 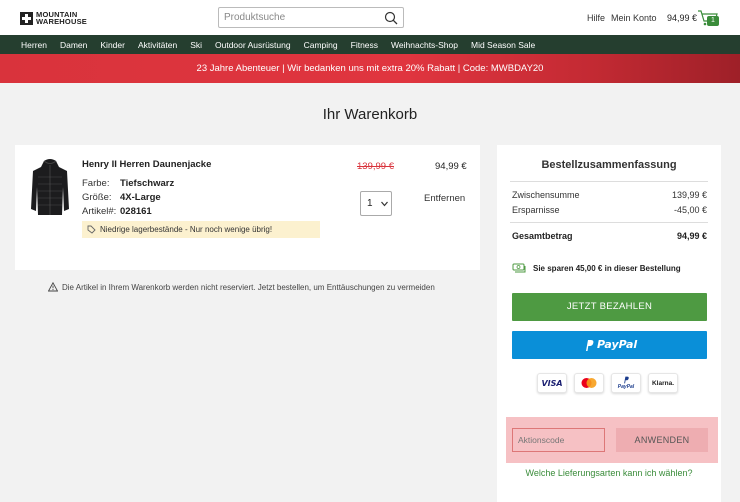 What do you see at coordinates (364, 45) in the screenshot?
I see `nav-item-fitness: Fitness` at bounding box center [364, 45].